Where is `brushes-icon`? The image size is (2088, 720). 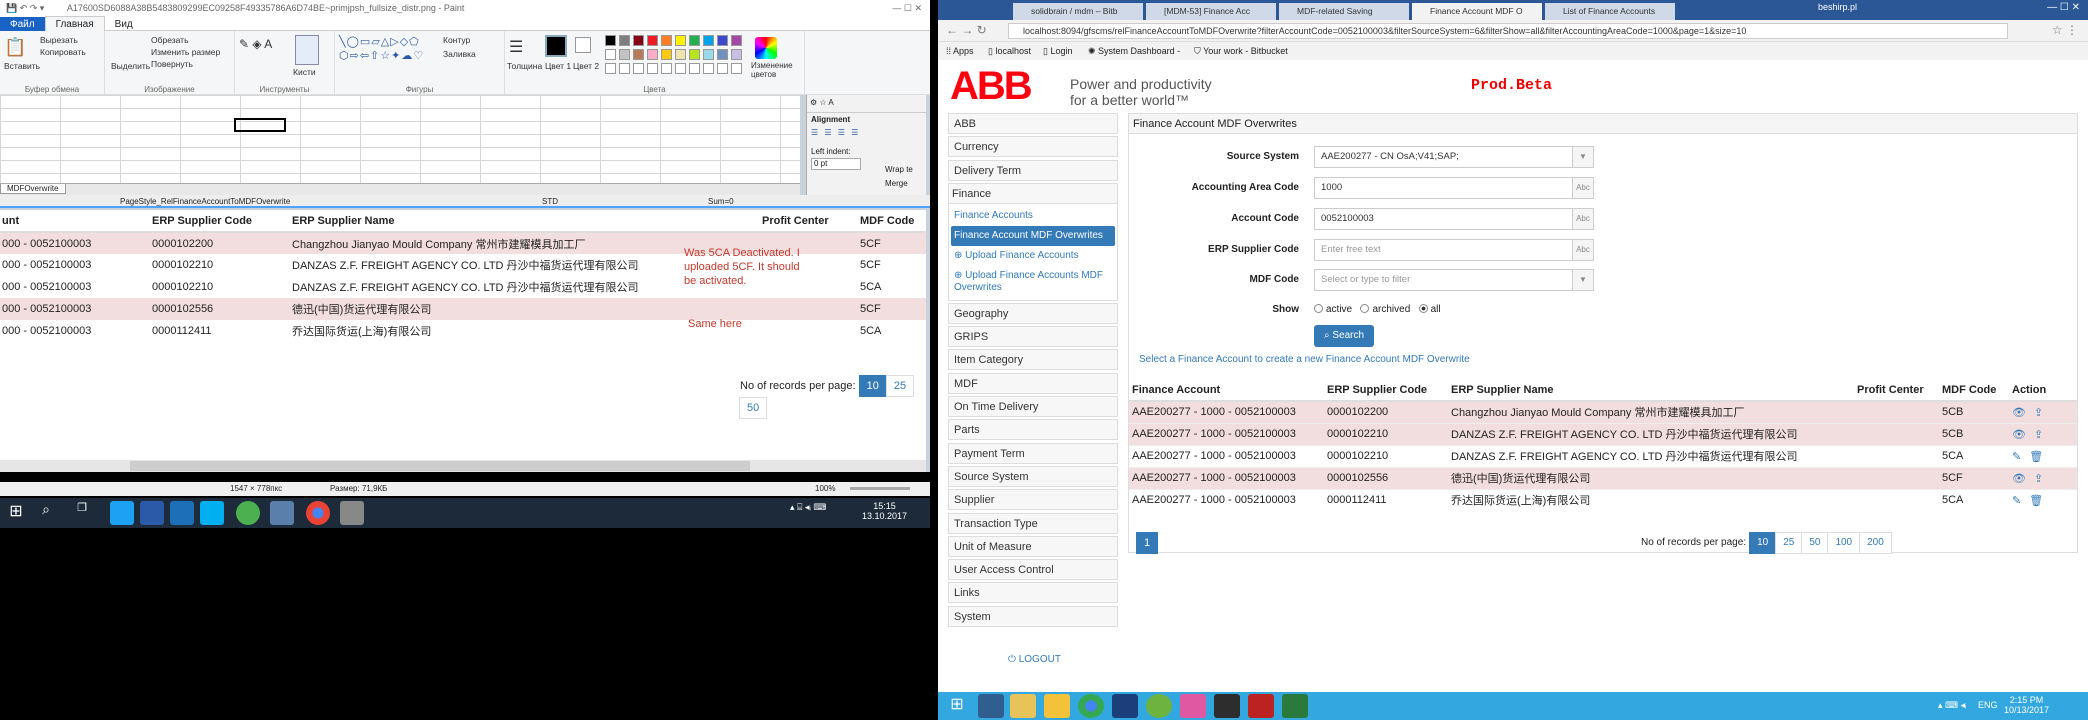 brushes-icon is located at coordinates (307, 50).